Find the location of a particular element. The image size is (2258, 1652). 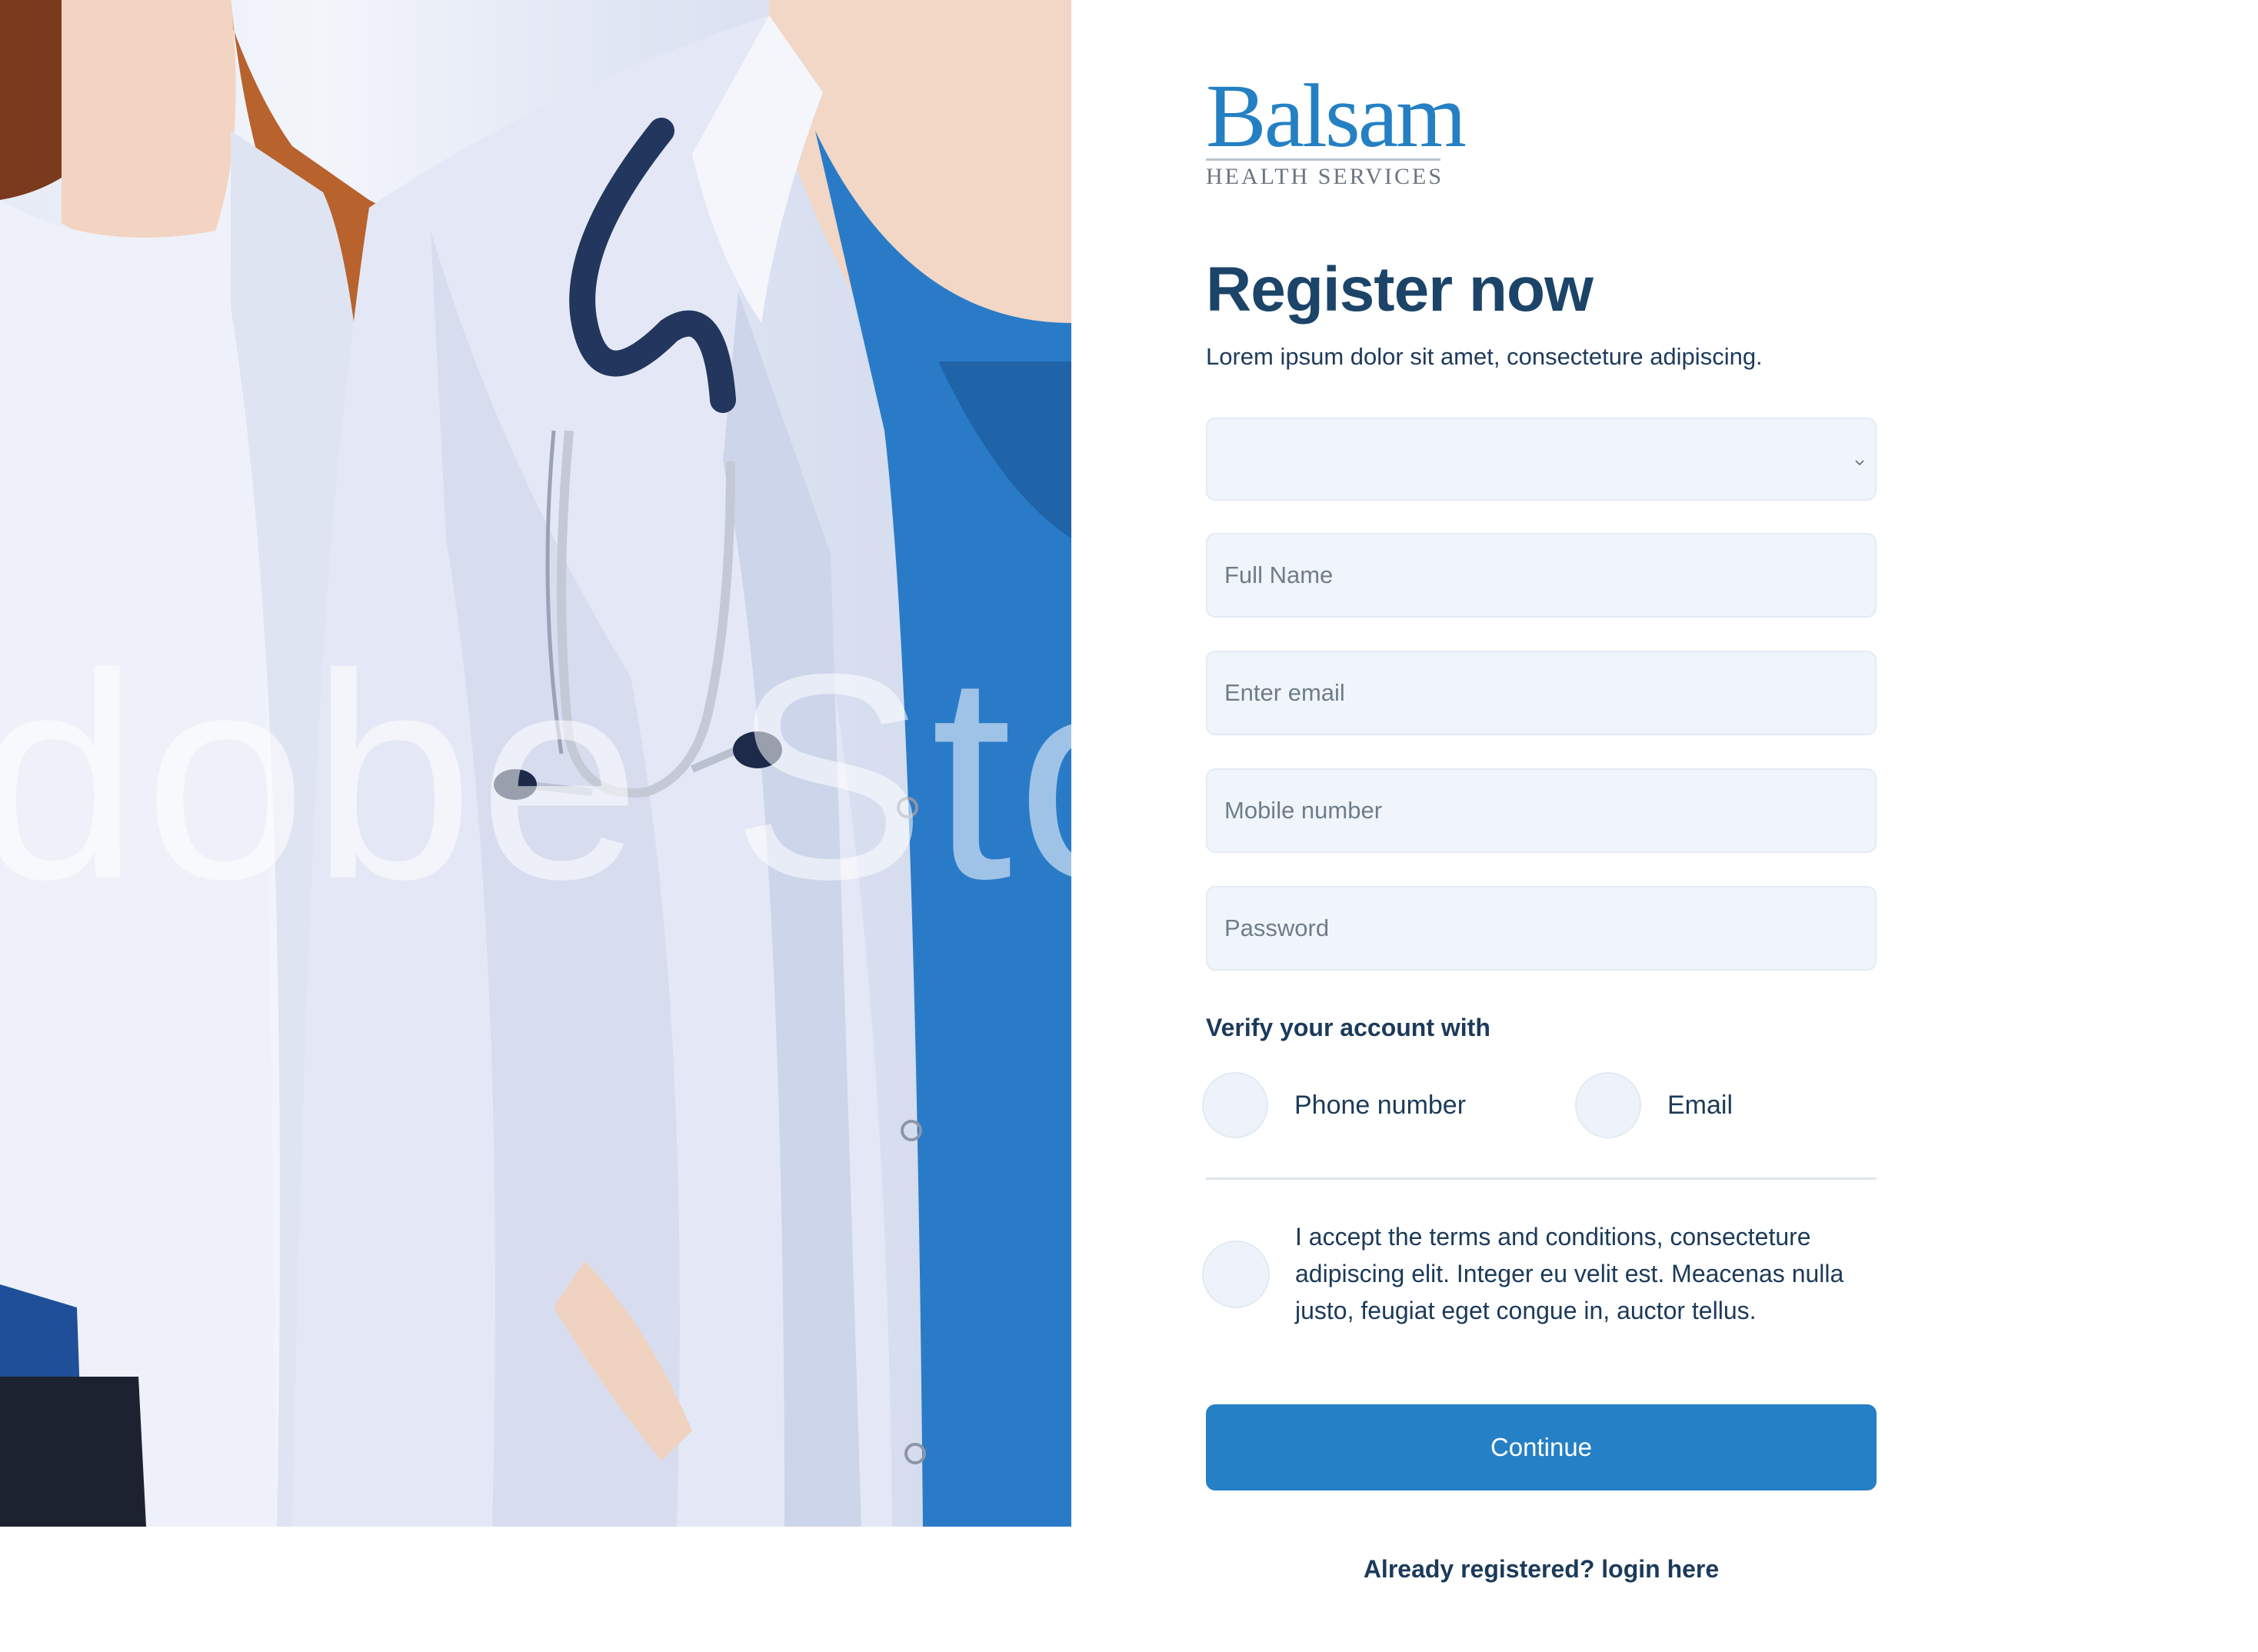

password-input is located at coordinates (1541, 929).